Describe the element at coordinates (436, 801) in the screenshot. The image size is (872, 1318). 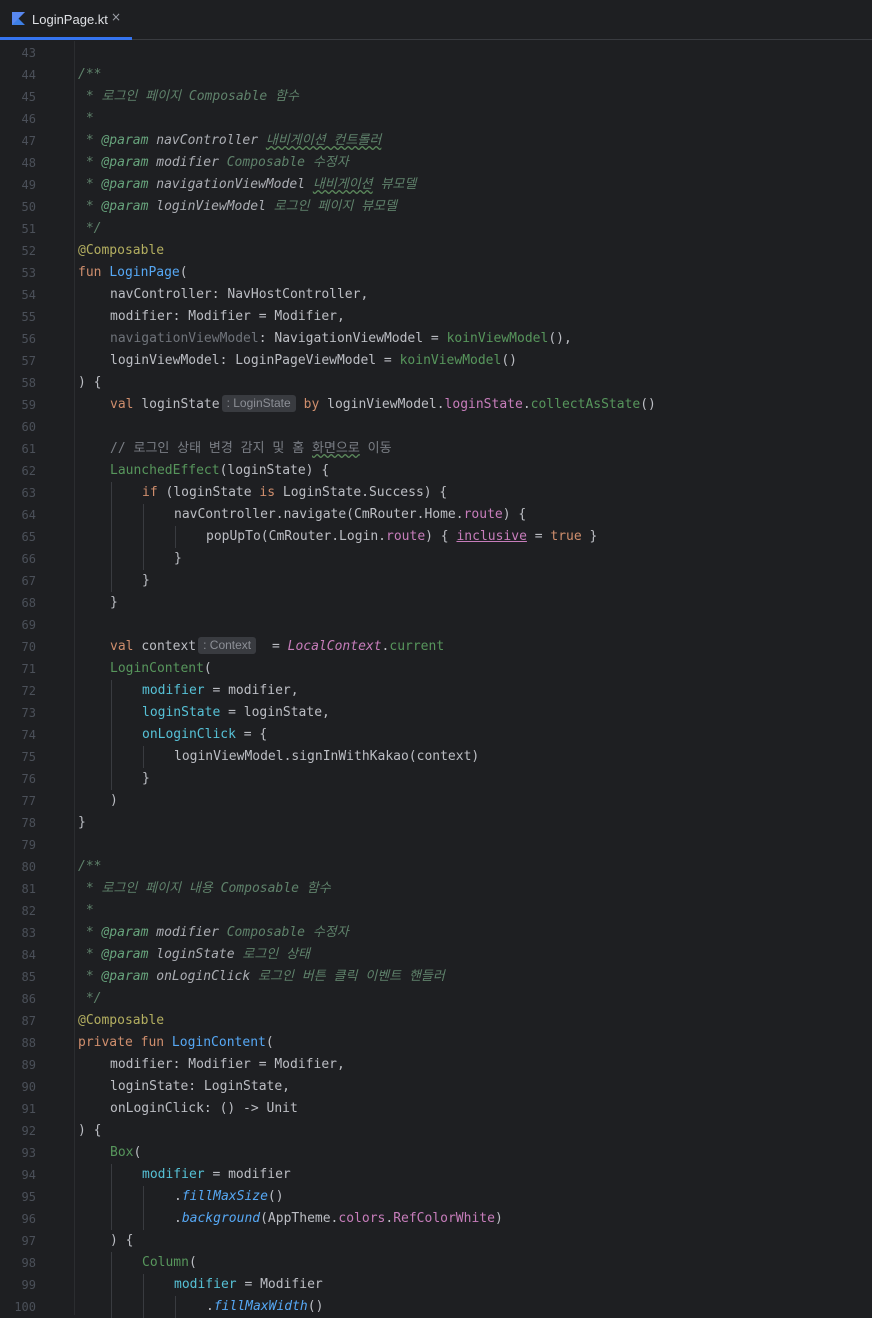
I see `code-line: 77)` at that location.